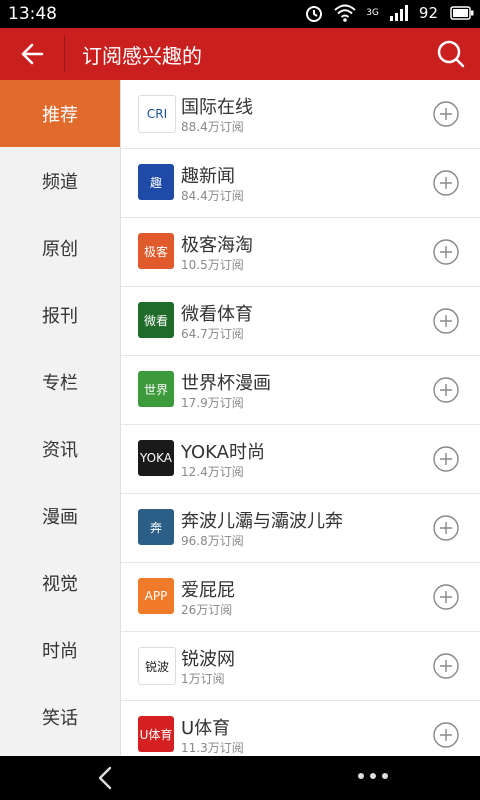  I want to click on category-item-visual: 视觉, so click(60, 582).